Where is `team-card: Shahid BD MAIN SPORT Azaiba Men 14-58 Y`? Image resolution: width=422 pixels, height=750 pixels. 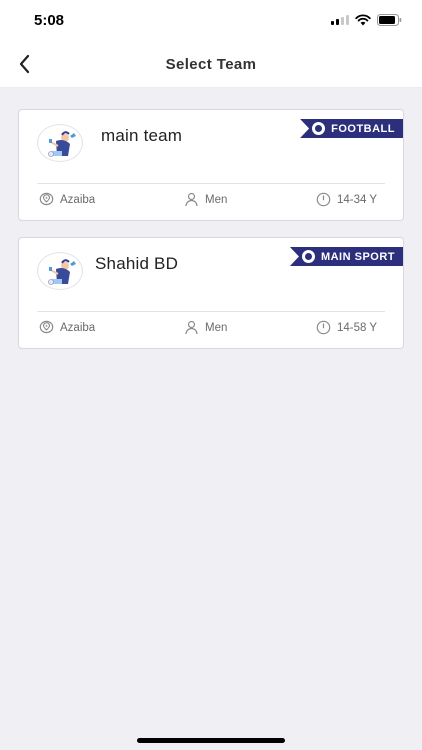
team-card: Shahid BD MAIN SPORT Azaiba Men 14-58 Y is located at coordinates (211, 293).